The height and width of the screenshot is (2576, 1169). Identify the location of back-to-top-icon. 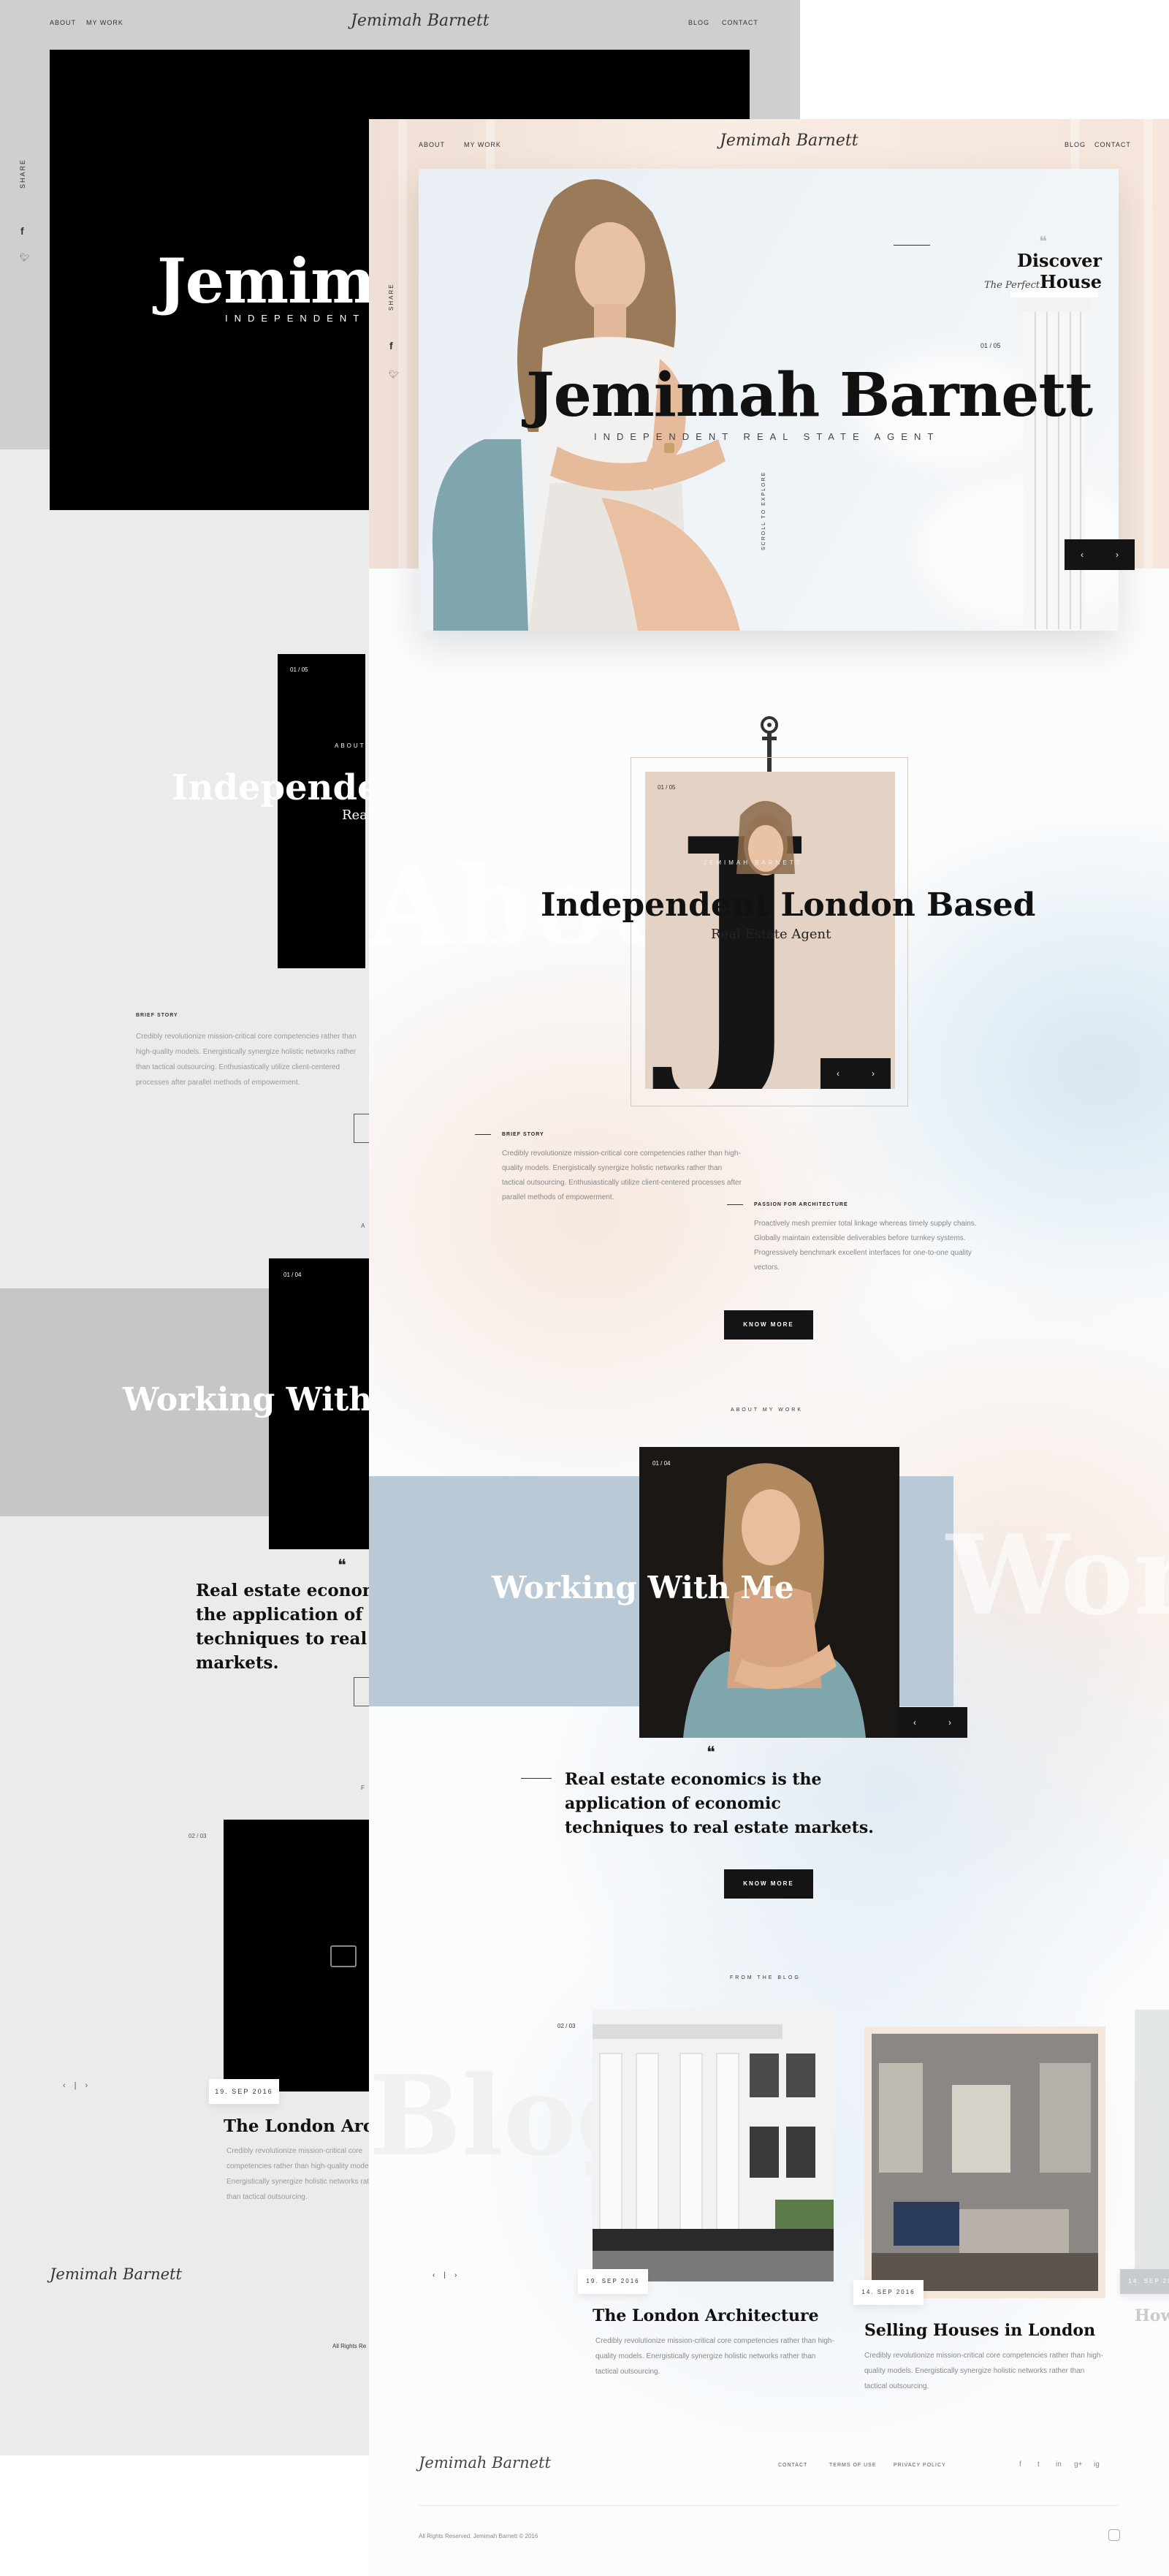
(1114, 2535).